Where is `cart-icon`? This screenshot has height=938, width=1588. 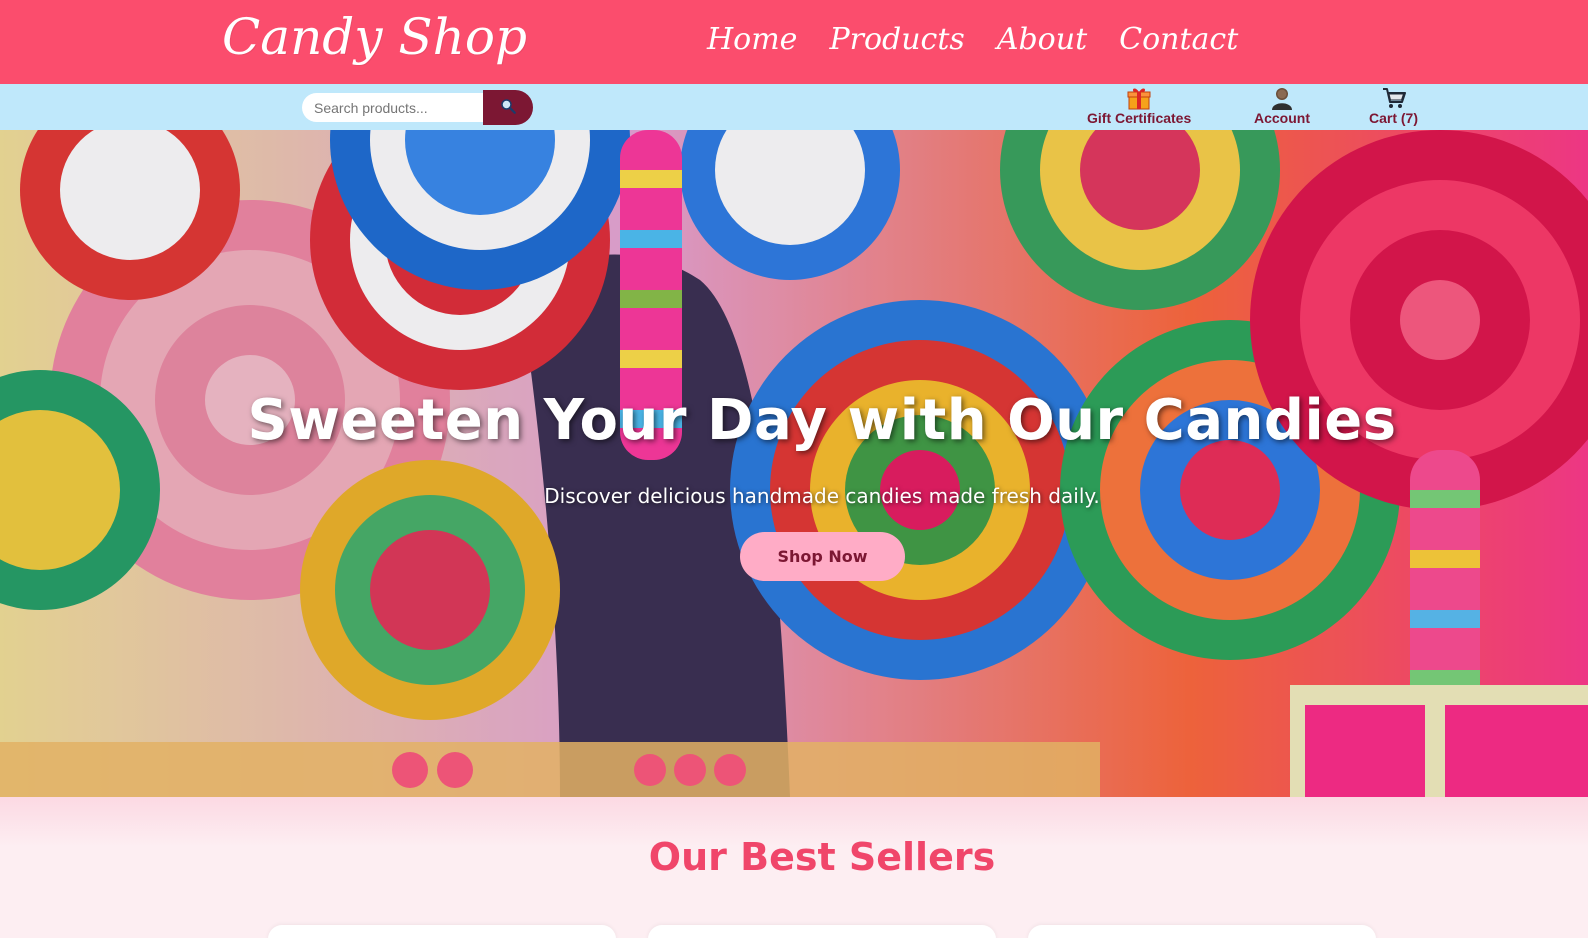
cart-icon is located at coordinates (1394, 98).